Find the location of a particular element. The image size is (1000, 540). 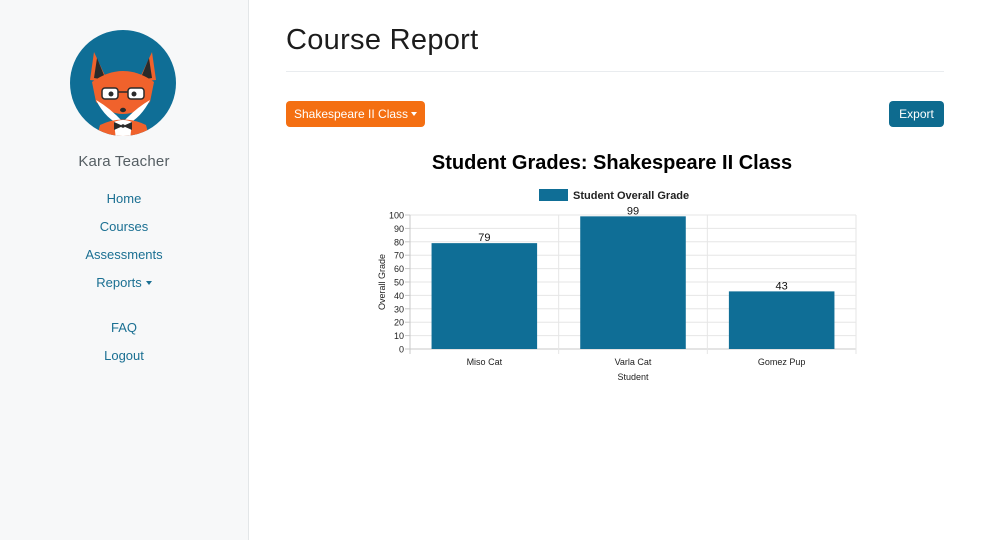

nav-assessments: Assessments is located at coordinates (124, 254).